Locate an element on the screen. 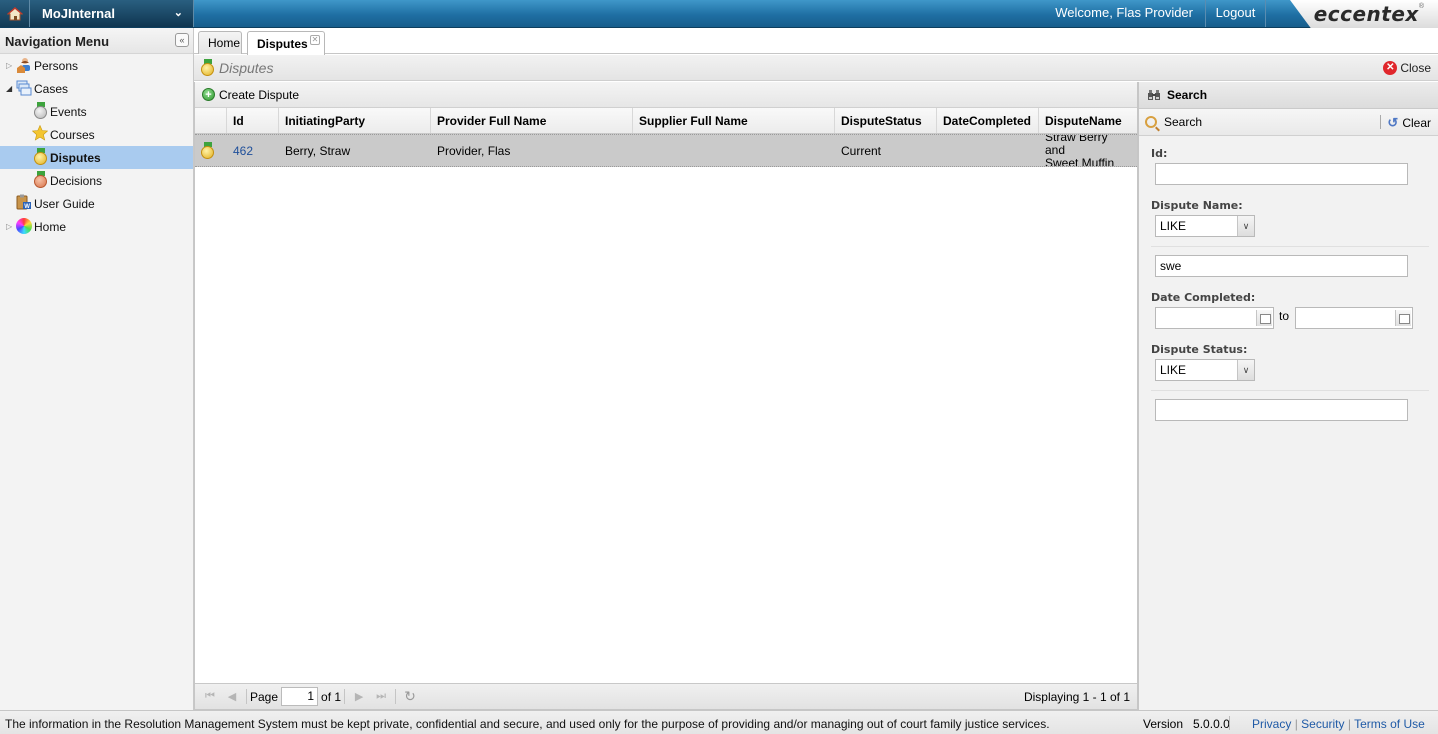  sidebar-item-label: Events is located at coordinates (68, 111).